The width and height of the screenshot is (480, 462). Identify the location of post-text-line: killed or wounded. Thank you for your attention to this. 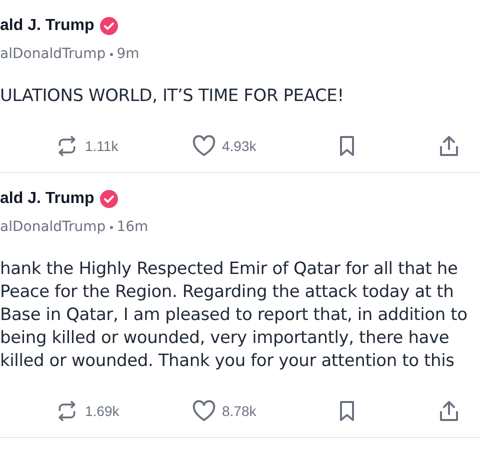
(228, 361).